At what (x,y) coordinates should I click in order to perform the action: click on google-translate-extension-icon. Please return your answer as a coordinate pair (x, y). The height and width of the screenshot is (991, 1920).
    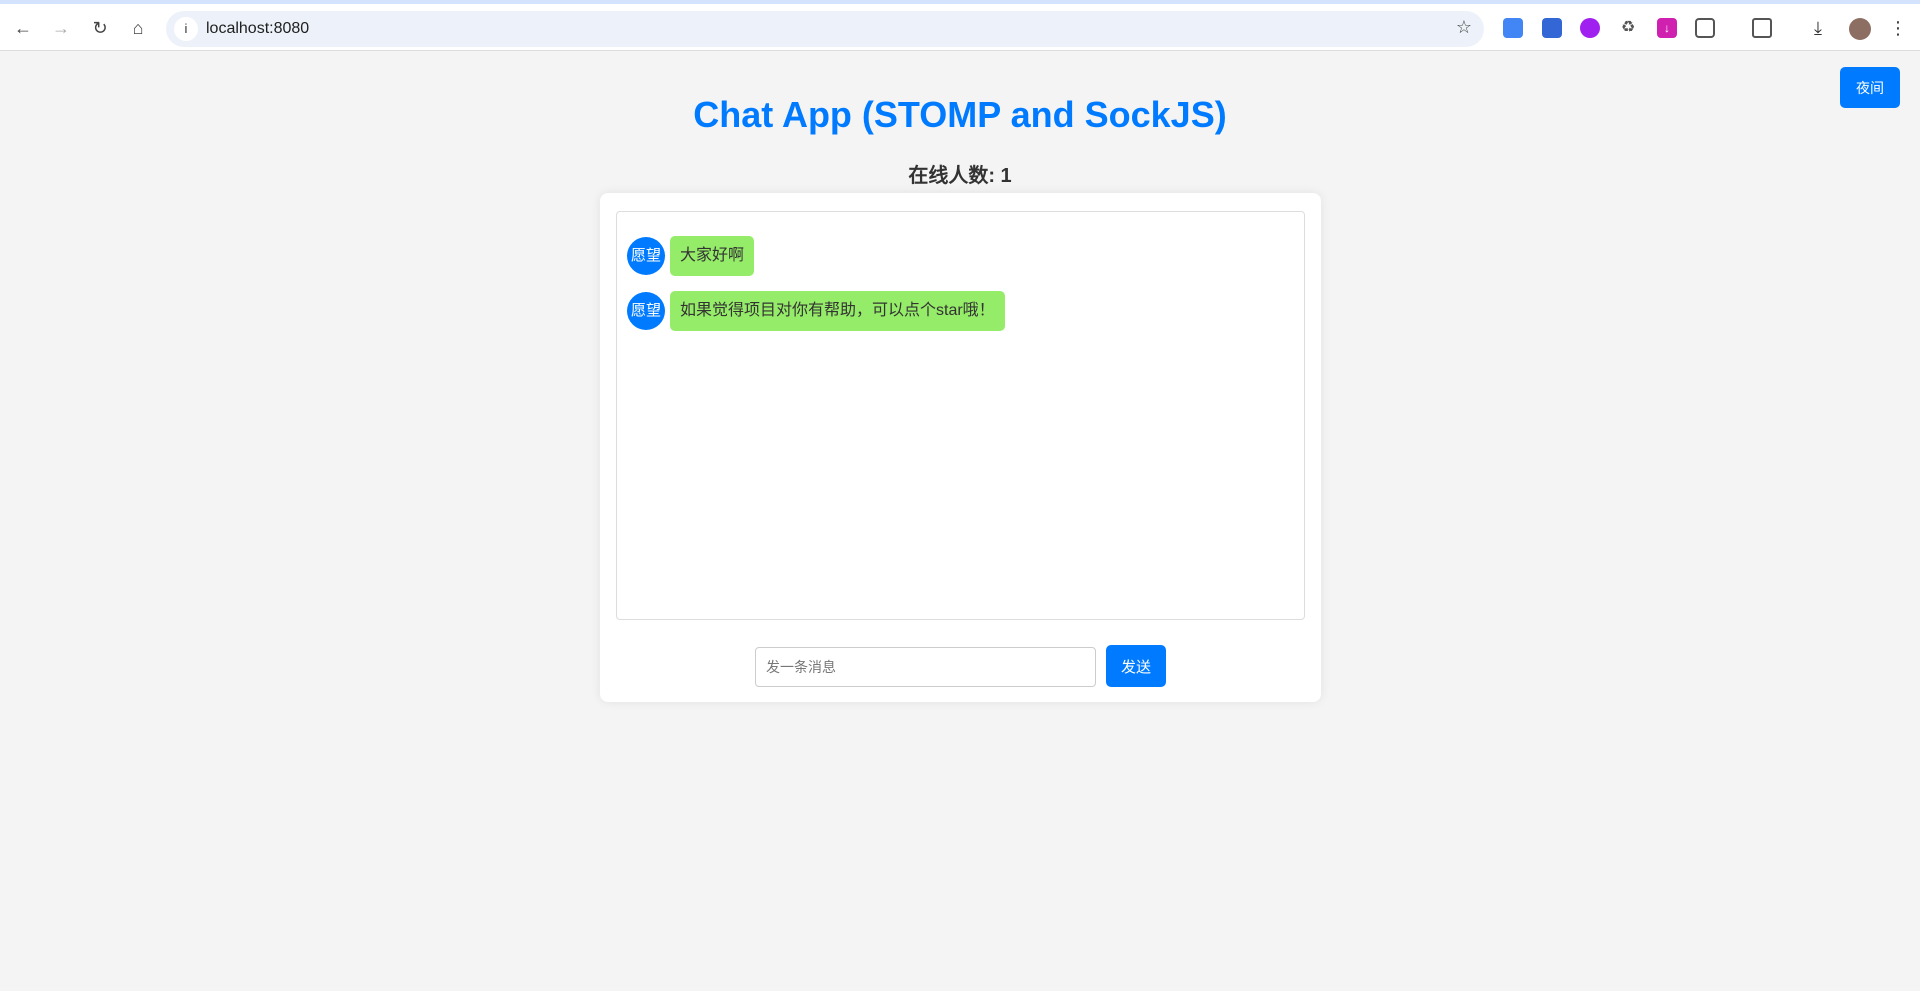
    Looking at the image, I should click on (1513, 28).